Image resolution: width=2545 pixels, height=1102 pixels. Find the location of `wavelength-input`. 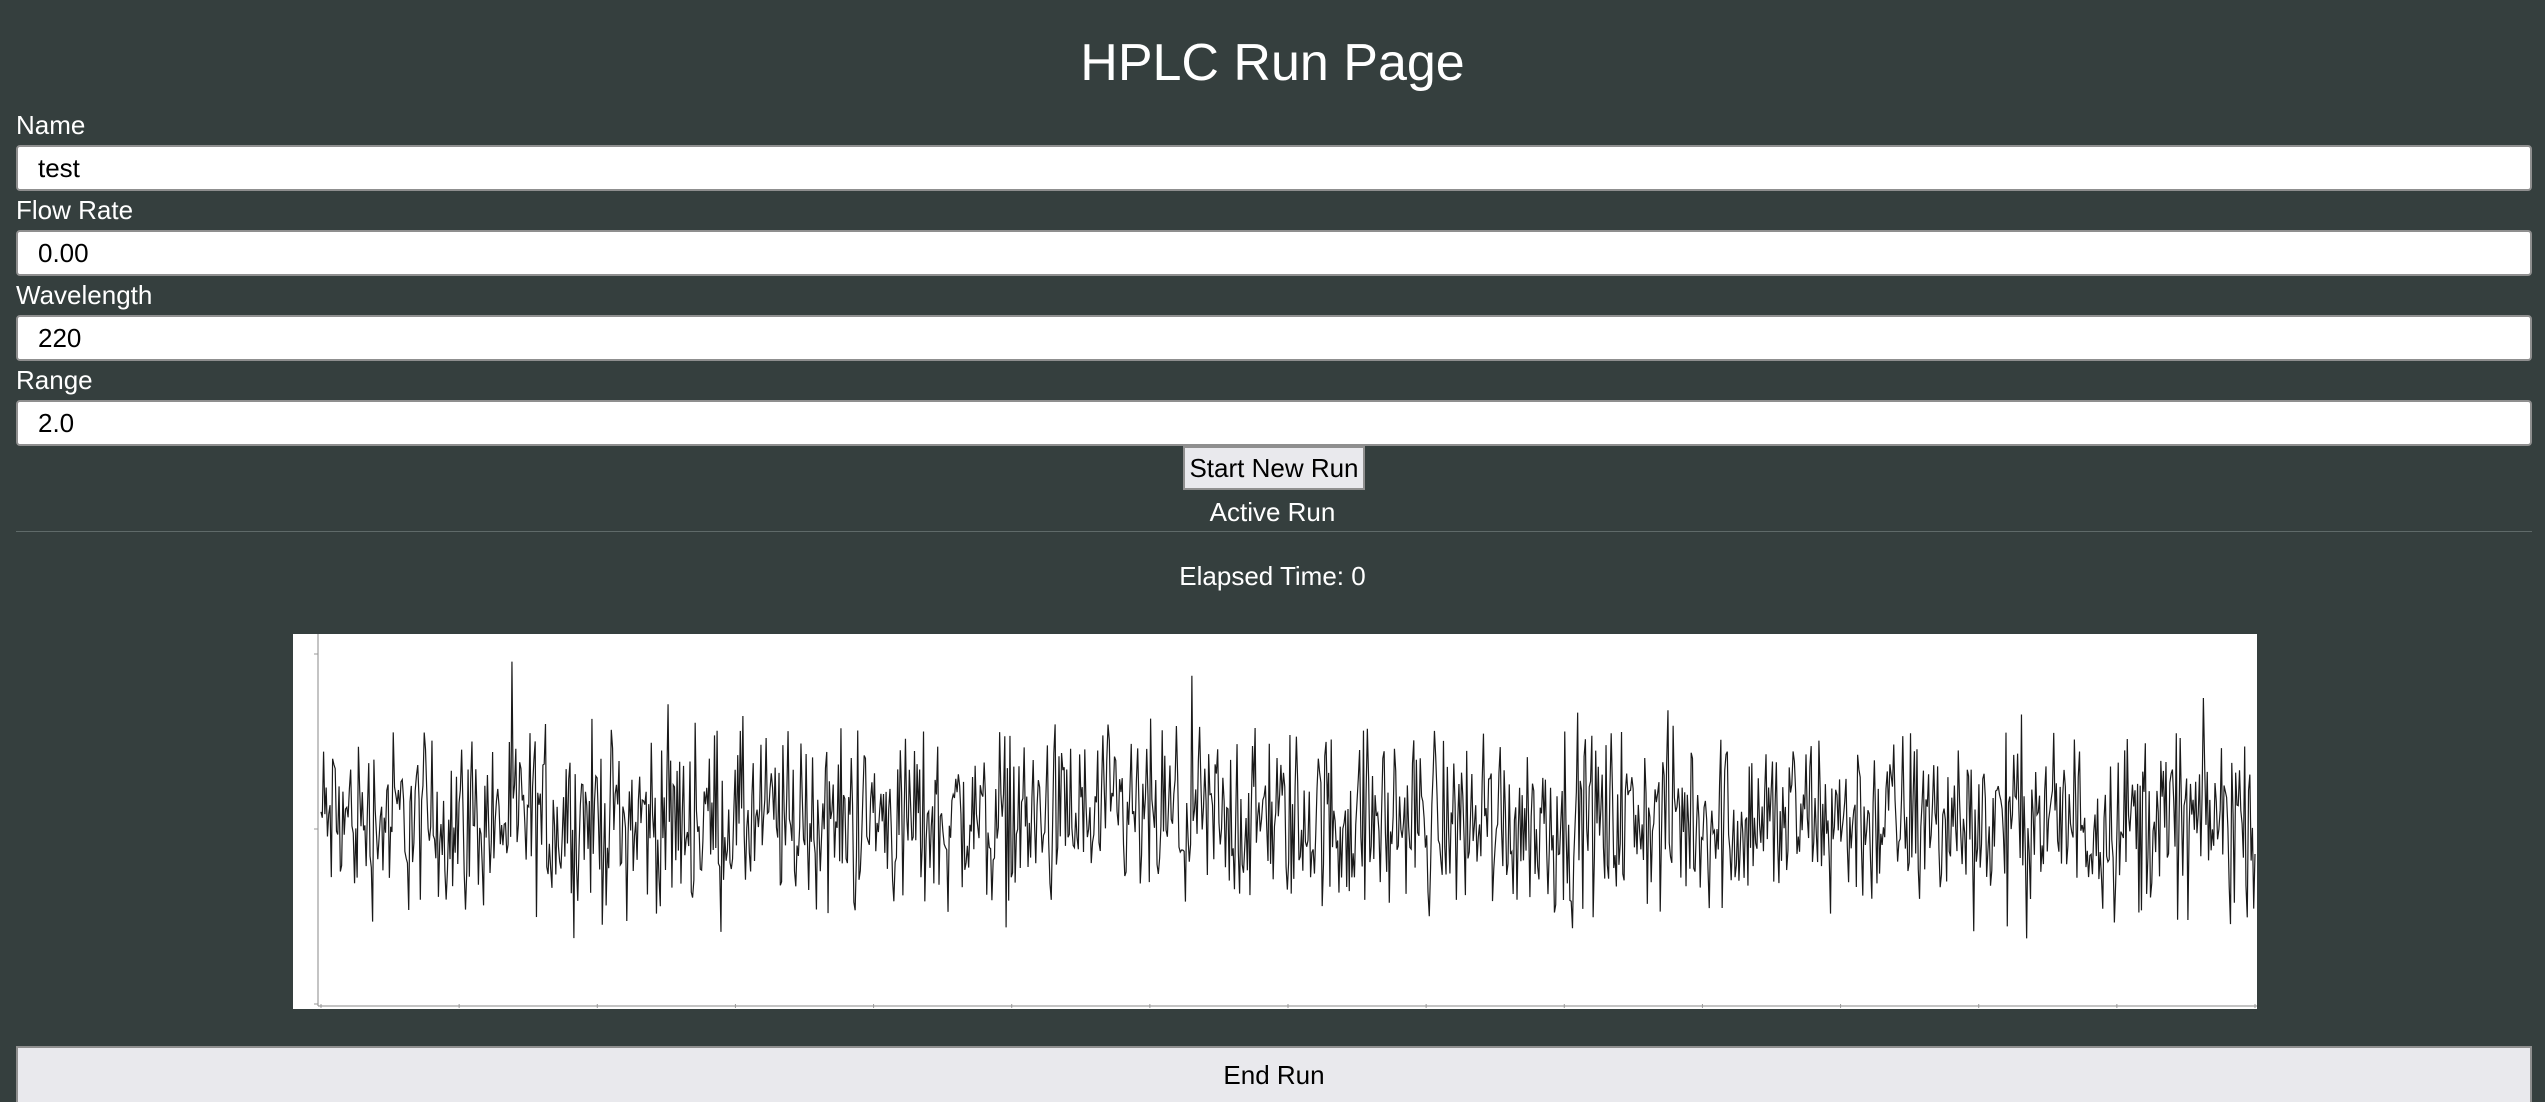

wavelength-input is located at coordinates (1274, 338).